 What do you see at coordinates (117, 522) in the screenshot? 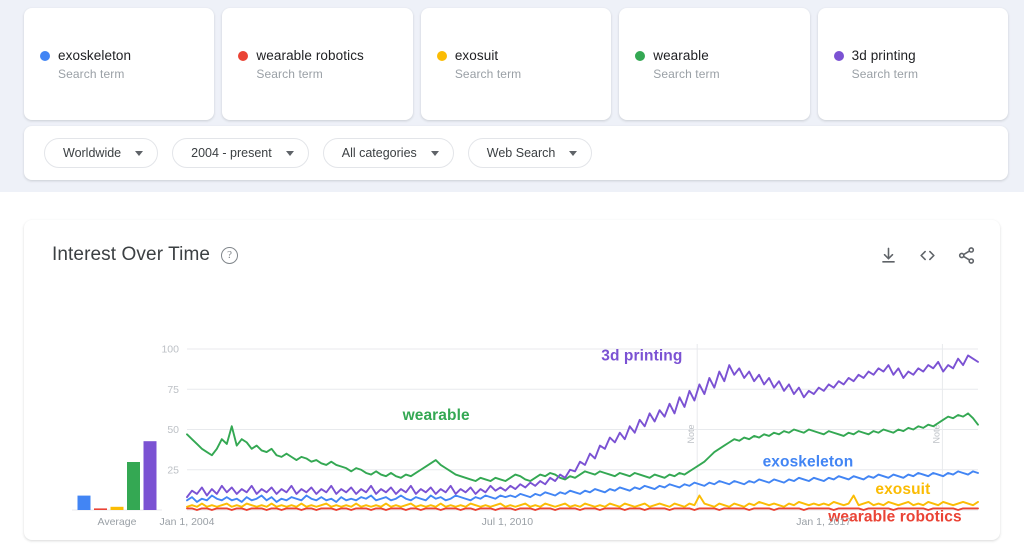
I see `average-label: Average` at bounding box center [117, 522].